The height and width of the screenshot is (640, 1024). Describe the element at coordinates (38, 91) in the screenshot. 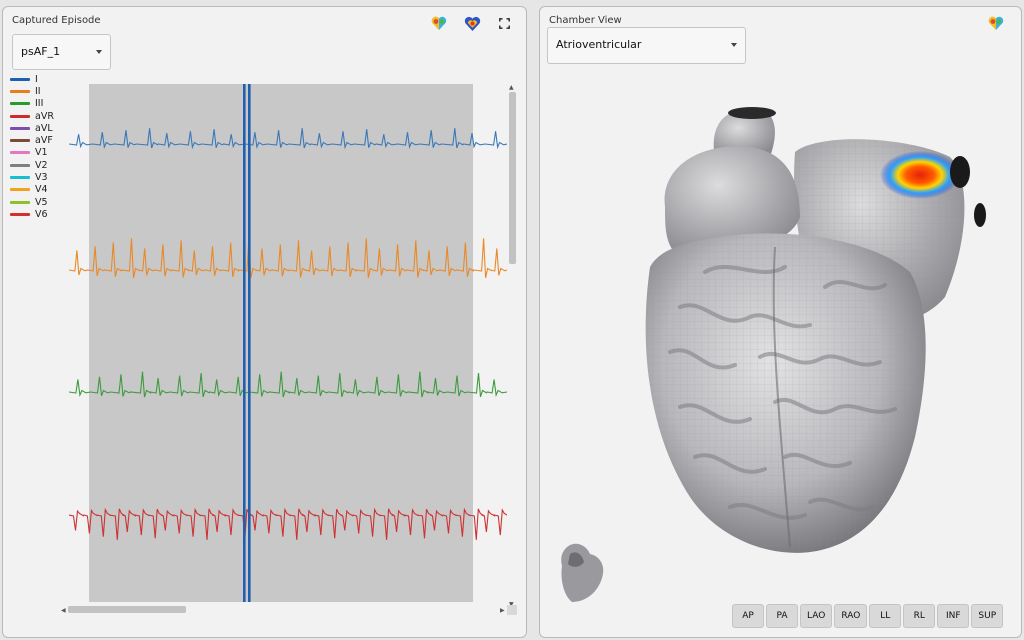

I see `legend-label: II` at that location.